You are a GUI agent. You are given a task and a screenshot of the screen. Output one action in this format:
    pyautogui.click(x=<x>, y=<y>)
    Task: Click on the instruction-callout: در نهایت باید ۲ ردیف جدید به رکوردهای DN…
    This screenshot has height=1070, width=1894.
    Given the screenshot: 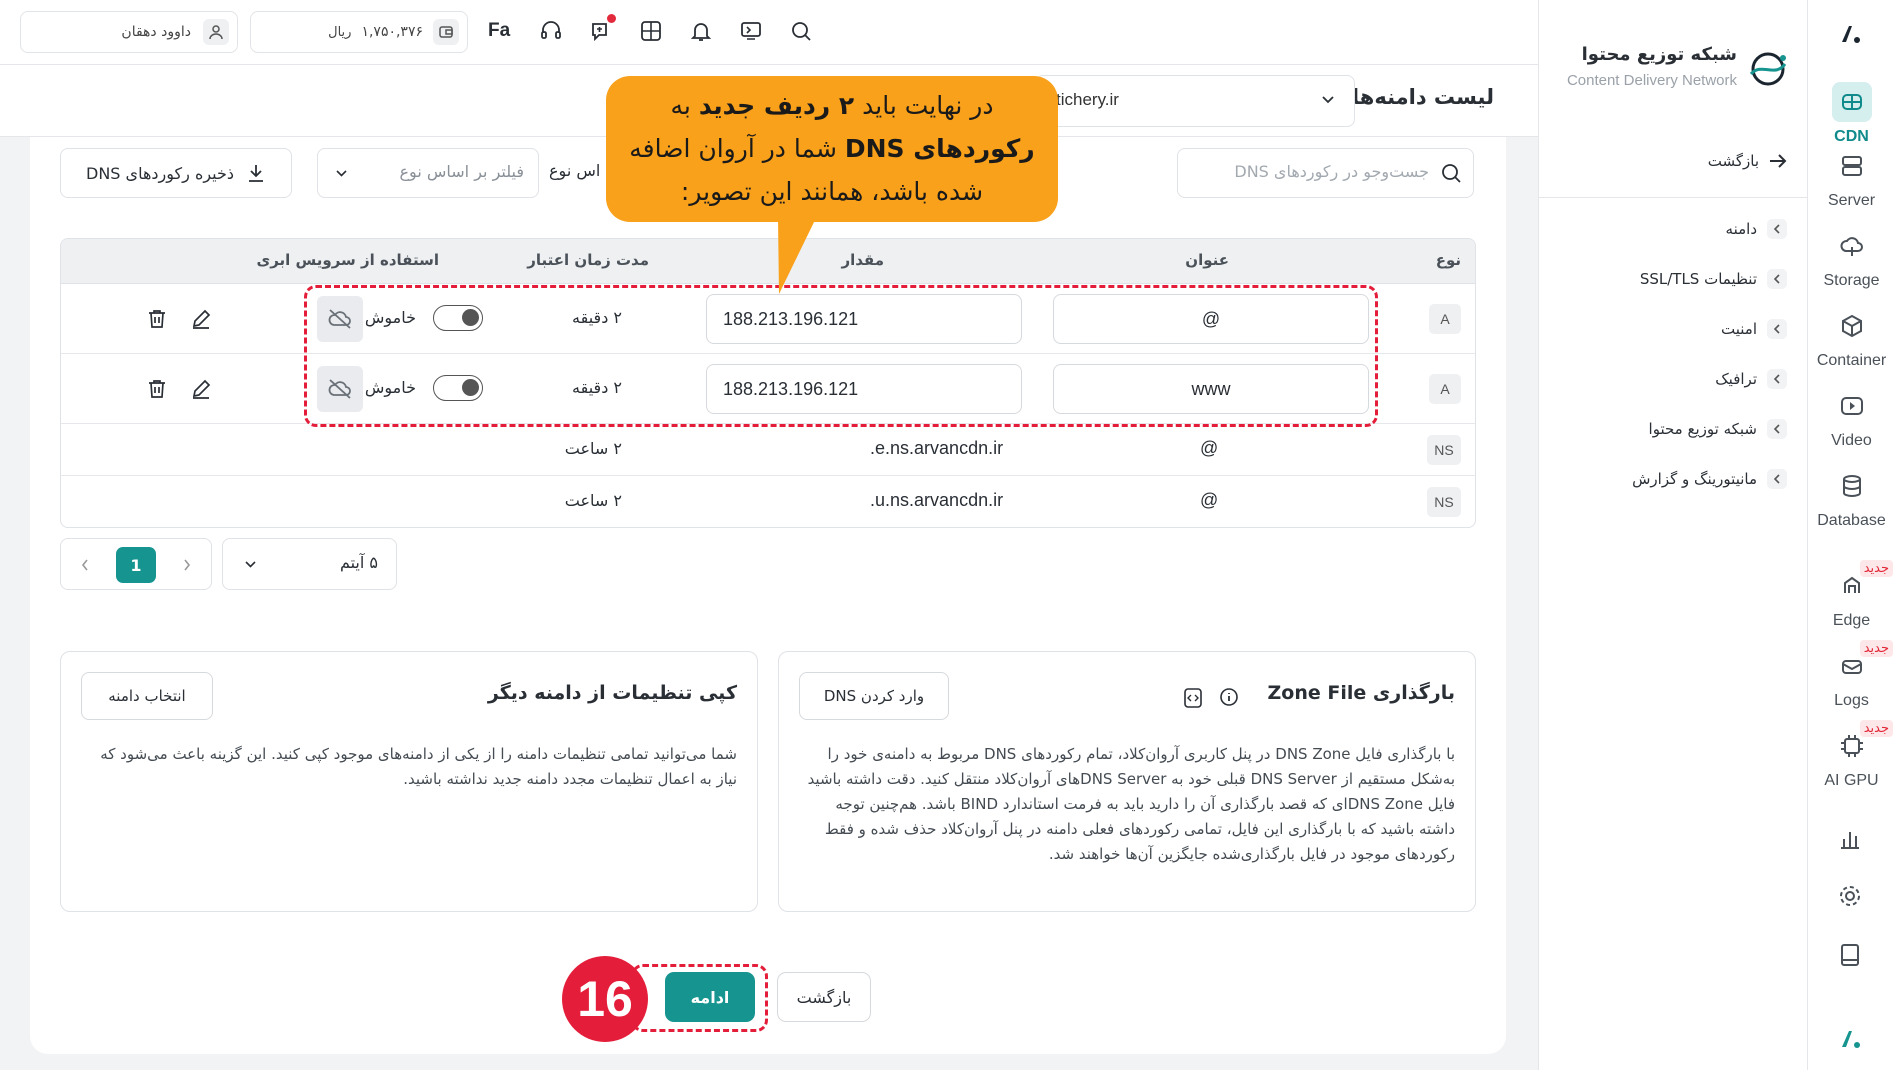 What is the action you would take?
    pyautogui.click(x=832, y=149)
    